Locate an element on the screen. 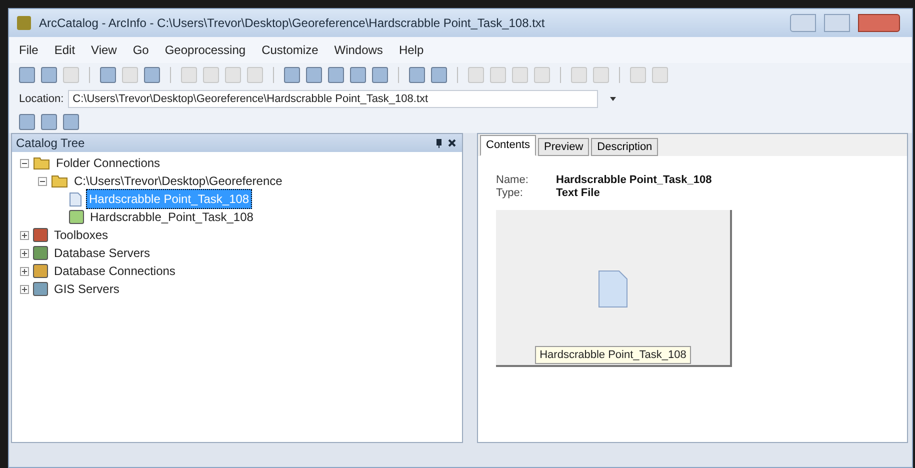 The height and width of the screenshot is (468, 915). menu-item: File is located at coordinates (28, 50).